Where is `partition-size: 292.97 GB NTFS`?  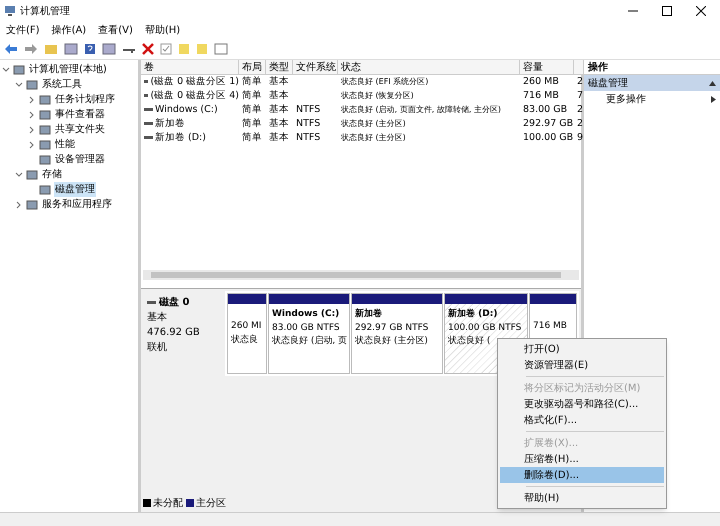 partition-size: 292.97 GB NTFS is located at coordinates (392, 328).